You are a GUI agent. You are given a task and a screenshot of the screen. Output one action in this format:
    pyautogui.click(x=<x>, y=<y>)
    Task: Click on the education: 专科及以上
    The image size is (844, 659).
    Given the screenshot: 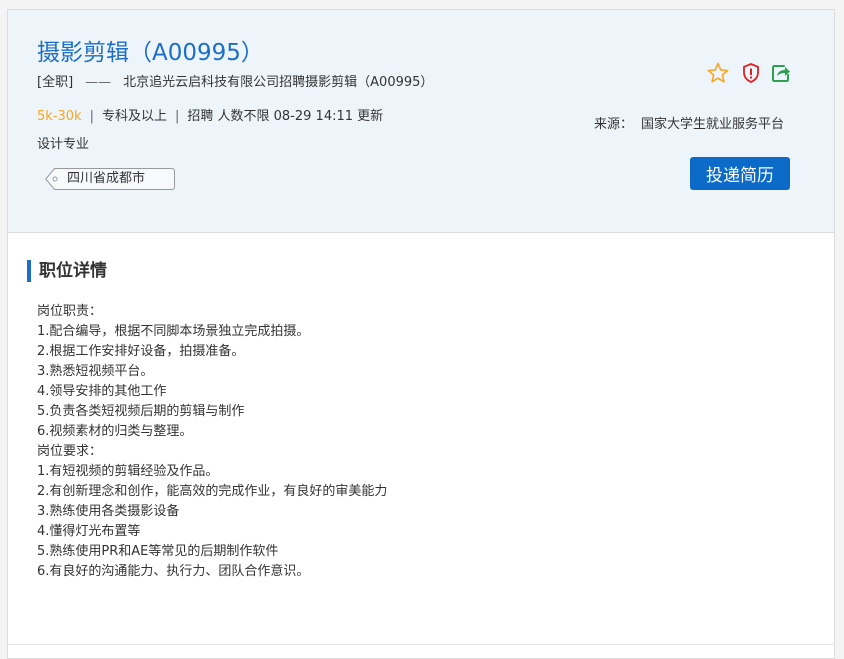 What is the action you would take?
    pyautogui.click(x=134, y=116)
    